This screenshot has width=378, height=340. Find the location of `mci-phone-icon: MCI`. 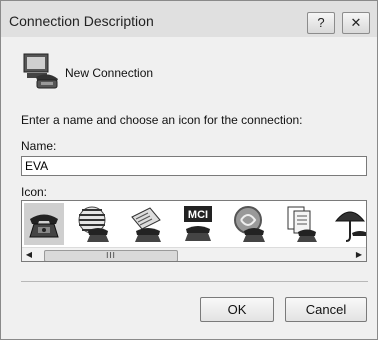

mci-phone-icon: MCI is located at coordinates (198, 224).